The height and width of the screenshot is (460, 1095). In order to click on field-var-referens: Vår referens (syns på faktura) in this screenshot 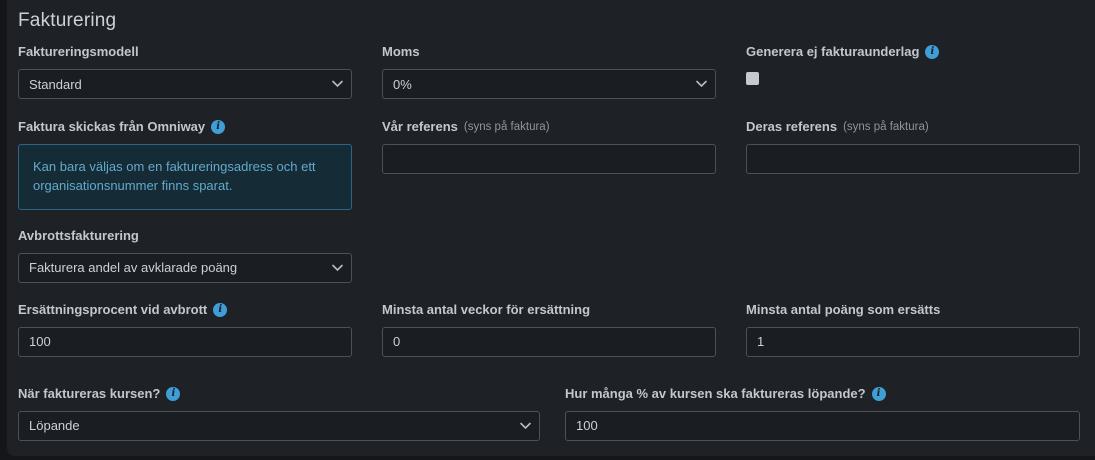, I will do `click(549, 146)`.